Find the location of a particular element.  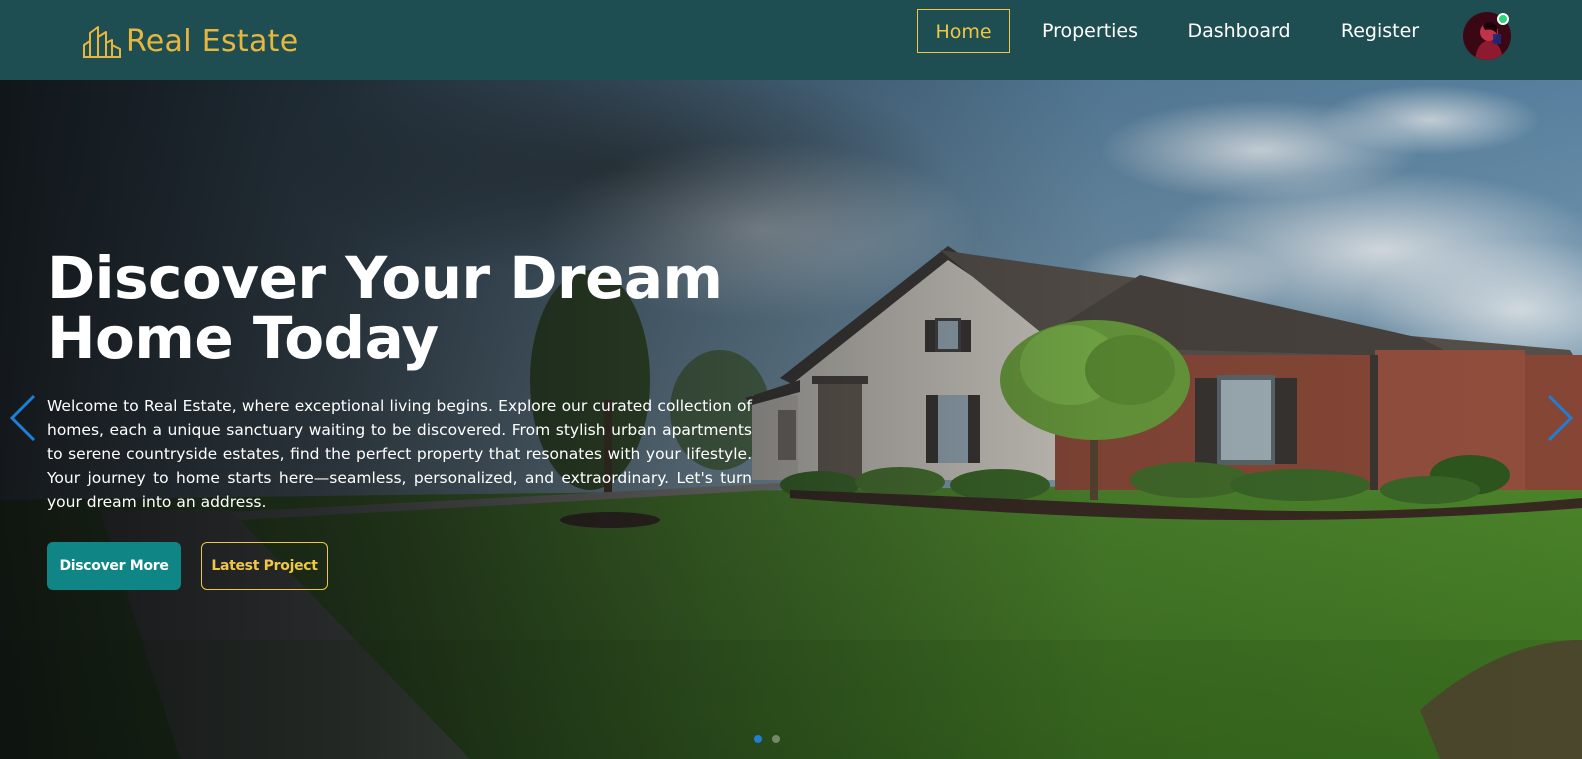

chevron-left-icon is located at coordinates (22, 418).